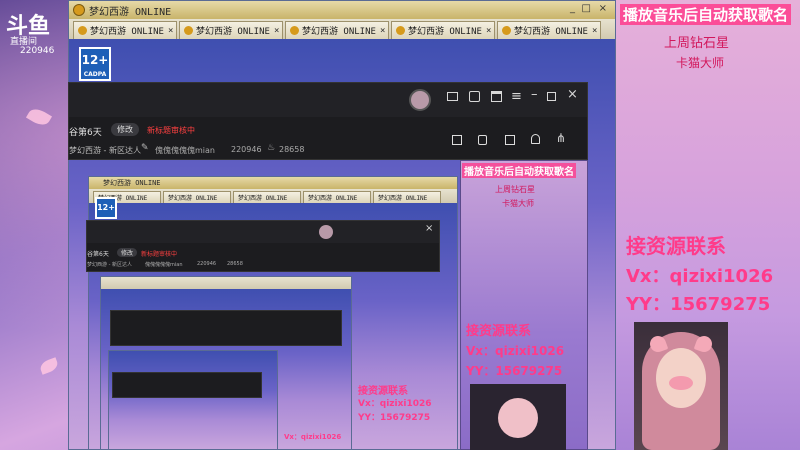  What do you see at coordinates (572, 8) in the screenshot?
I see `minimize-button: _` at bounding box center [572, 8].